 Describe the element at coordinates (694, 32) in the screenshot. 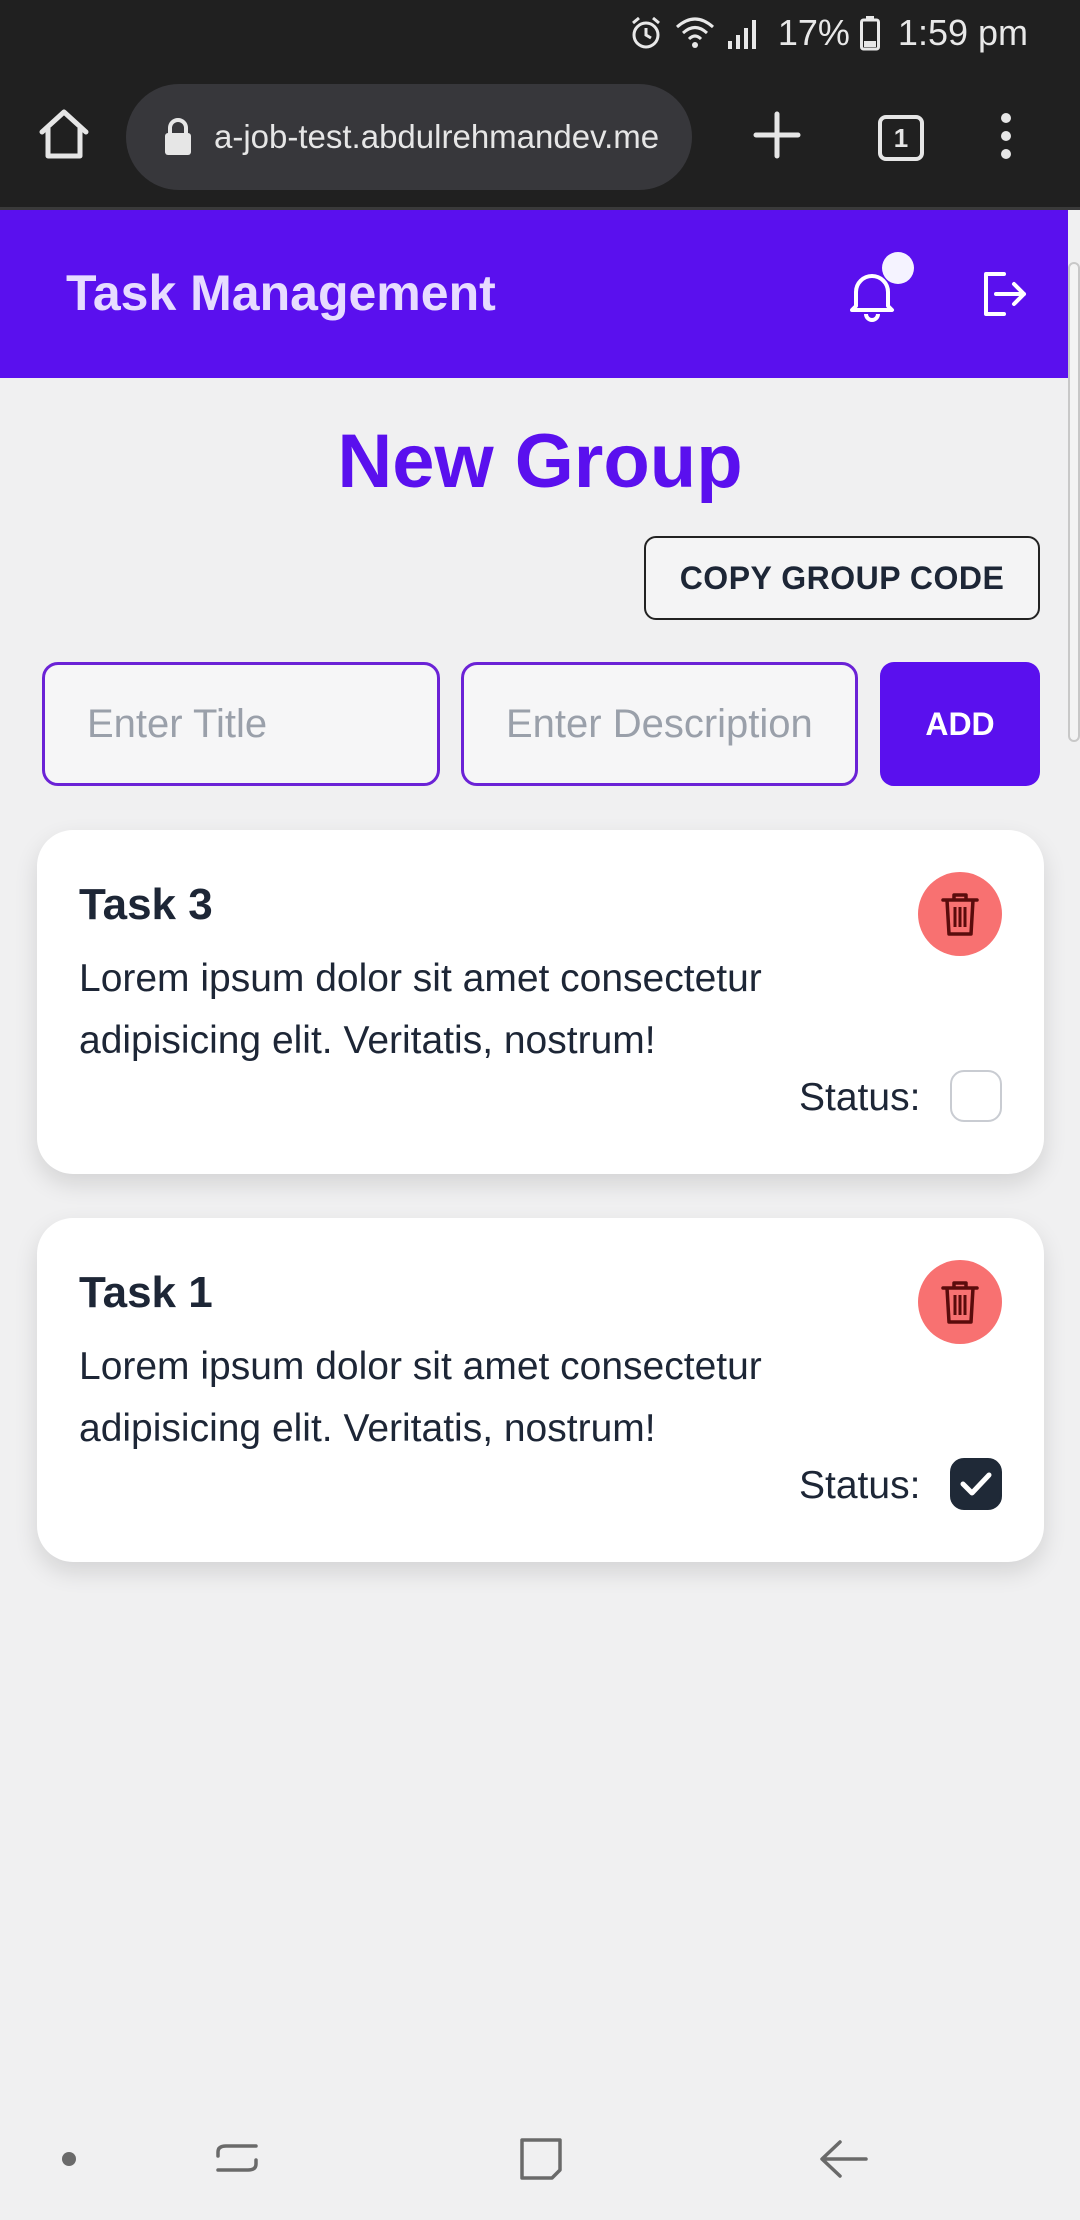

I see `wifi-icon` at that location.